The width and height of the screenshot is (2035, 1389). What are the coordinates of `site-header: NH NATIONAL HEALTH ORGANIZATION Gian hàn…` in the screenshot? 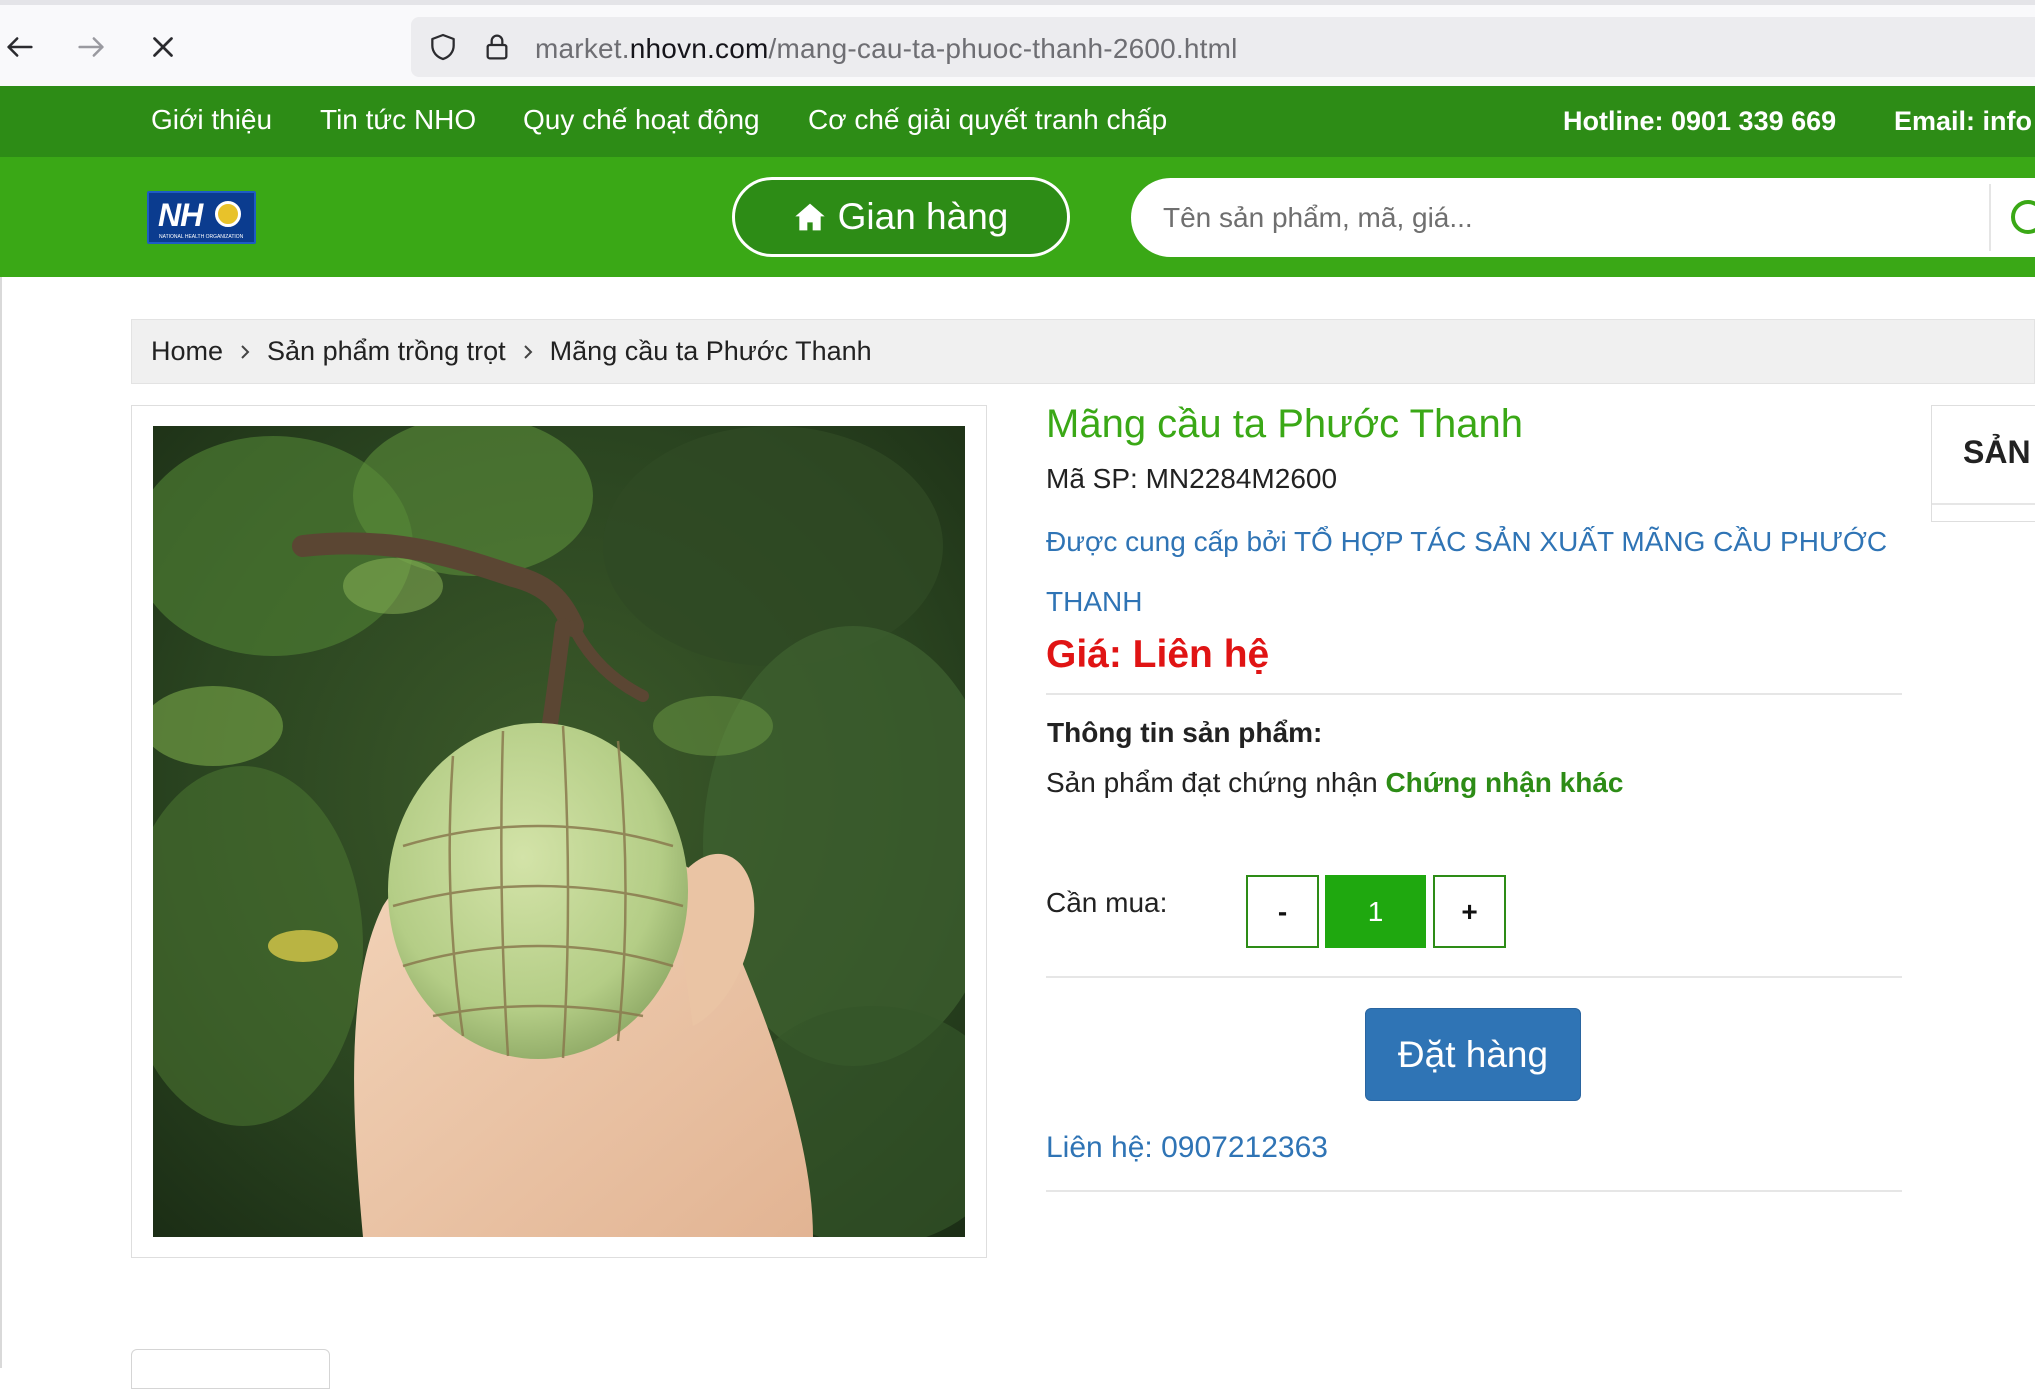 It's located at (1017, 217).